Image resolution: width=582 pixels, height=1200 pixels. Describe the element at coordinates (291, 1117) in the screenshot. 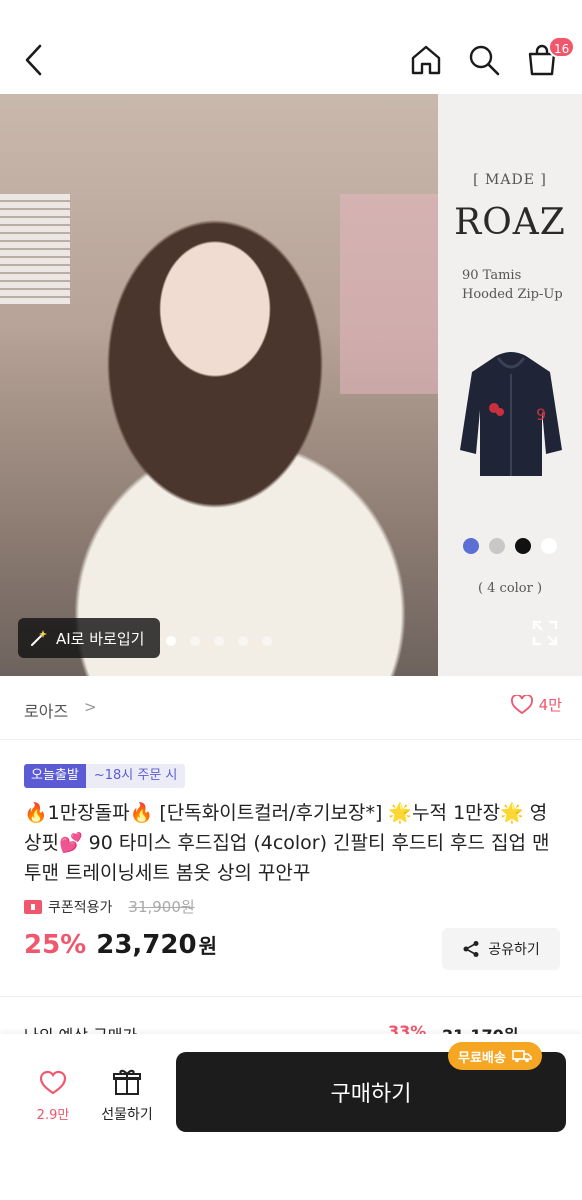

I see `purchase-bar: 2.9만 선물하기 구매하기 무료배송` at that location.